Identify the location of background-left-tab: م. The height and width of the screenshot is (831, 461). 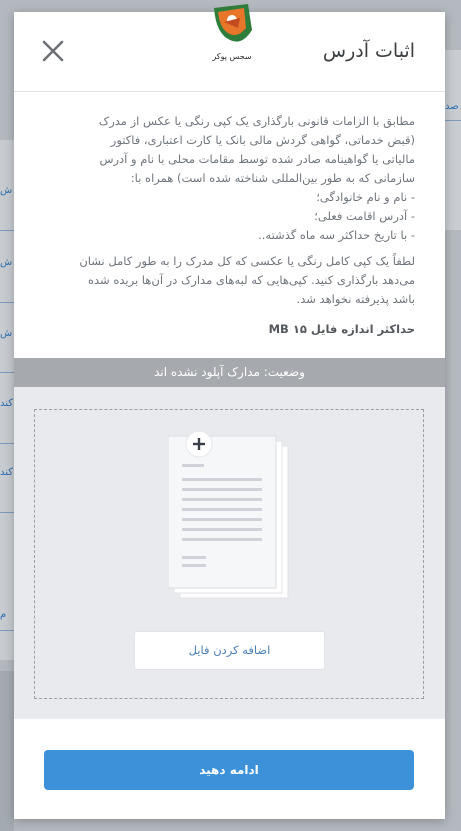
(3, 614).